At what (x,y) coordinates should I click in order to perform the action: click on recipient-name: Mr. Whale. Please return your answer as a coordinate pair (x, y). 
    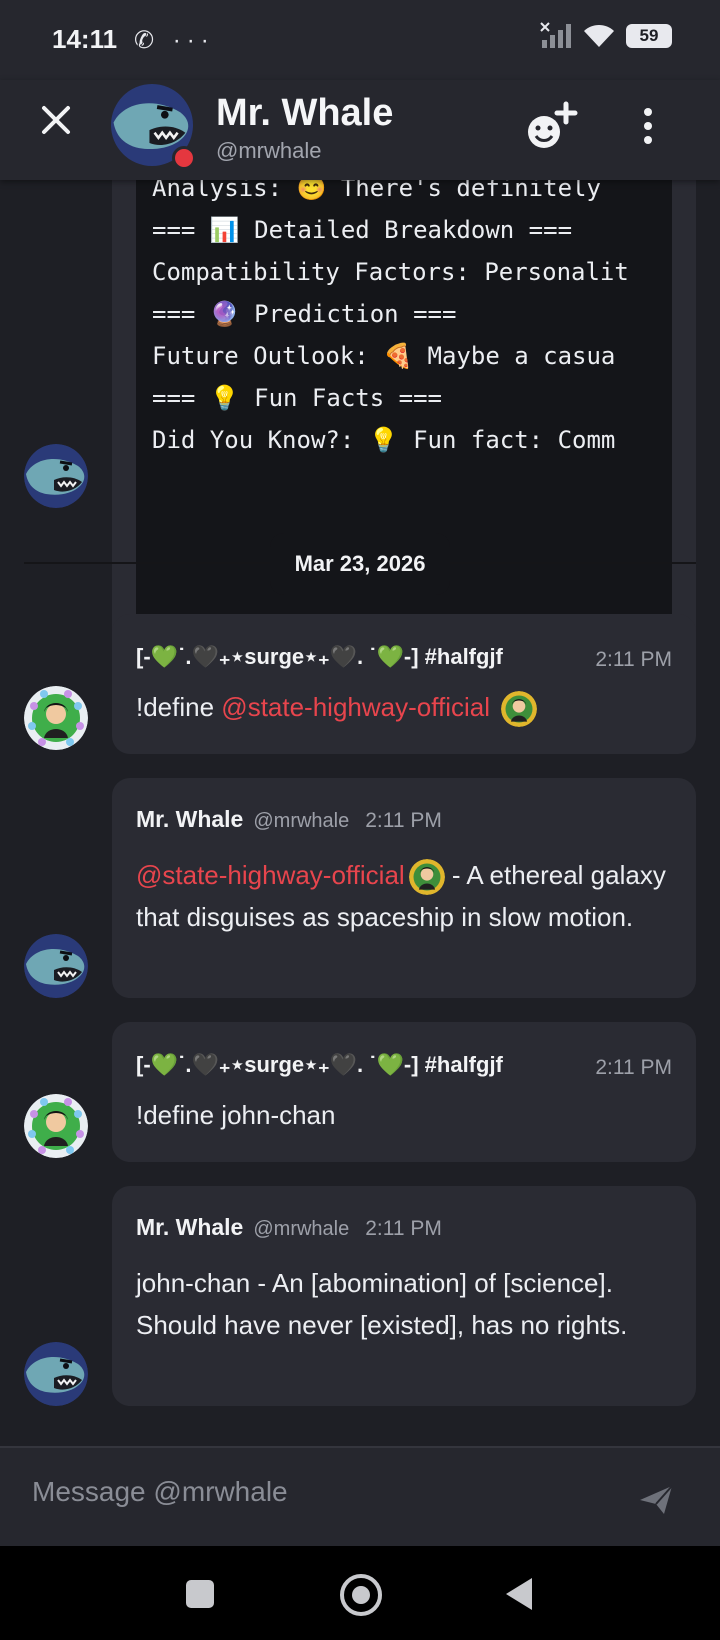
    Looking at the image, I should click on (305, 113).